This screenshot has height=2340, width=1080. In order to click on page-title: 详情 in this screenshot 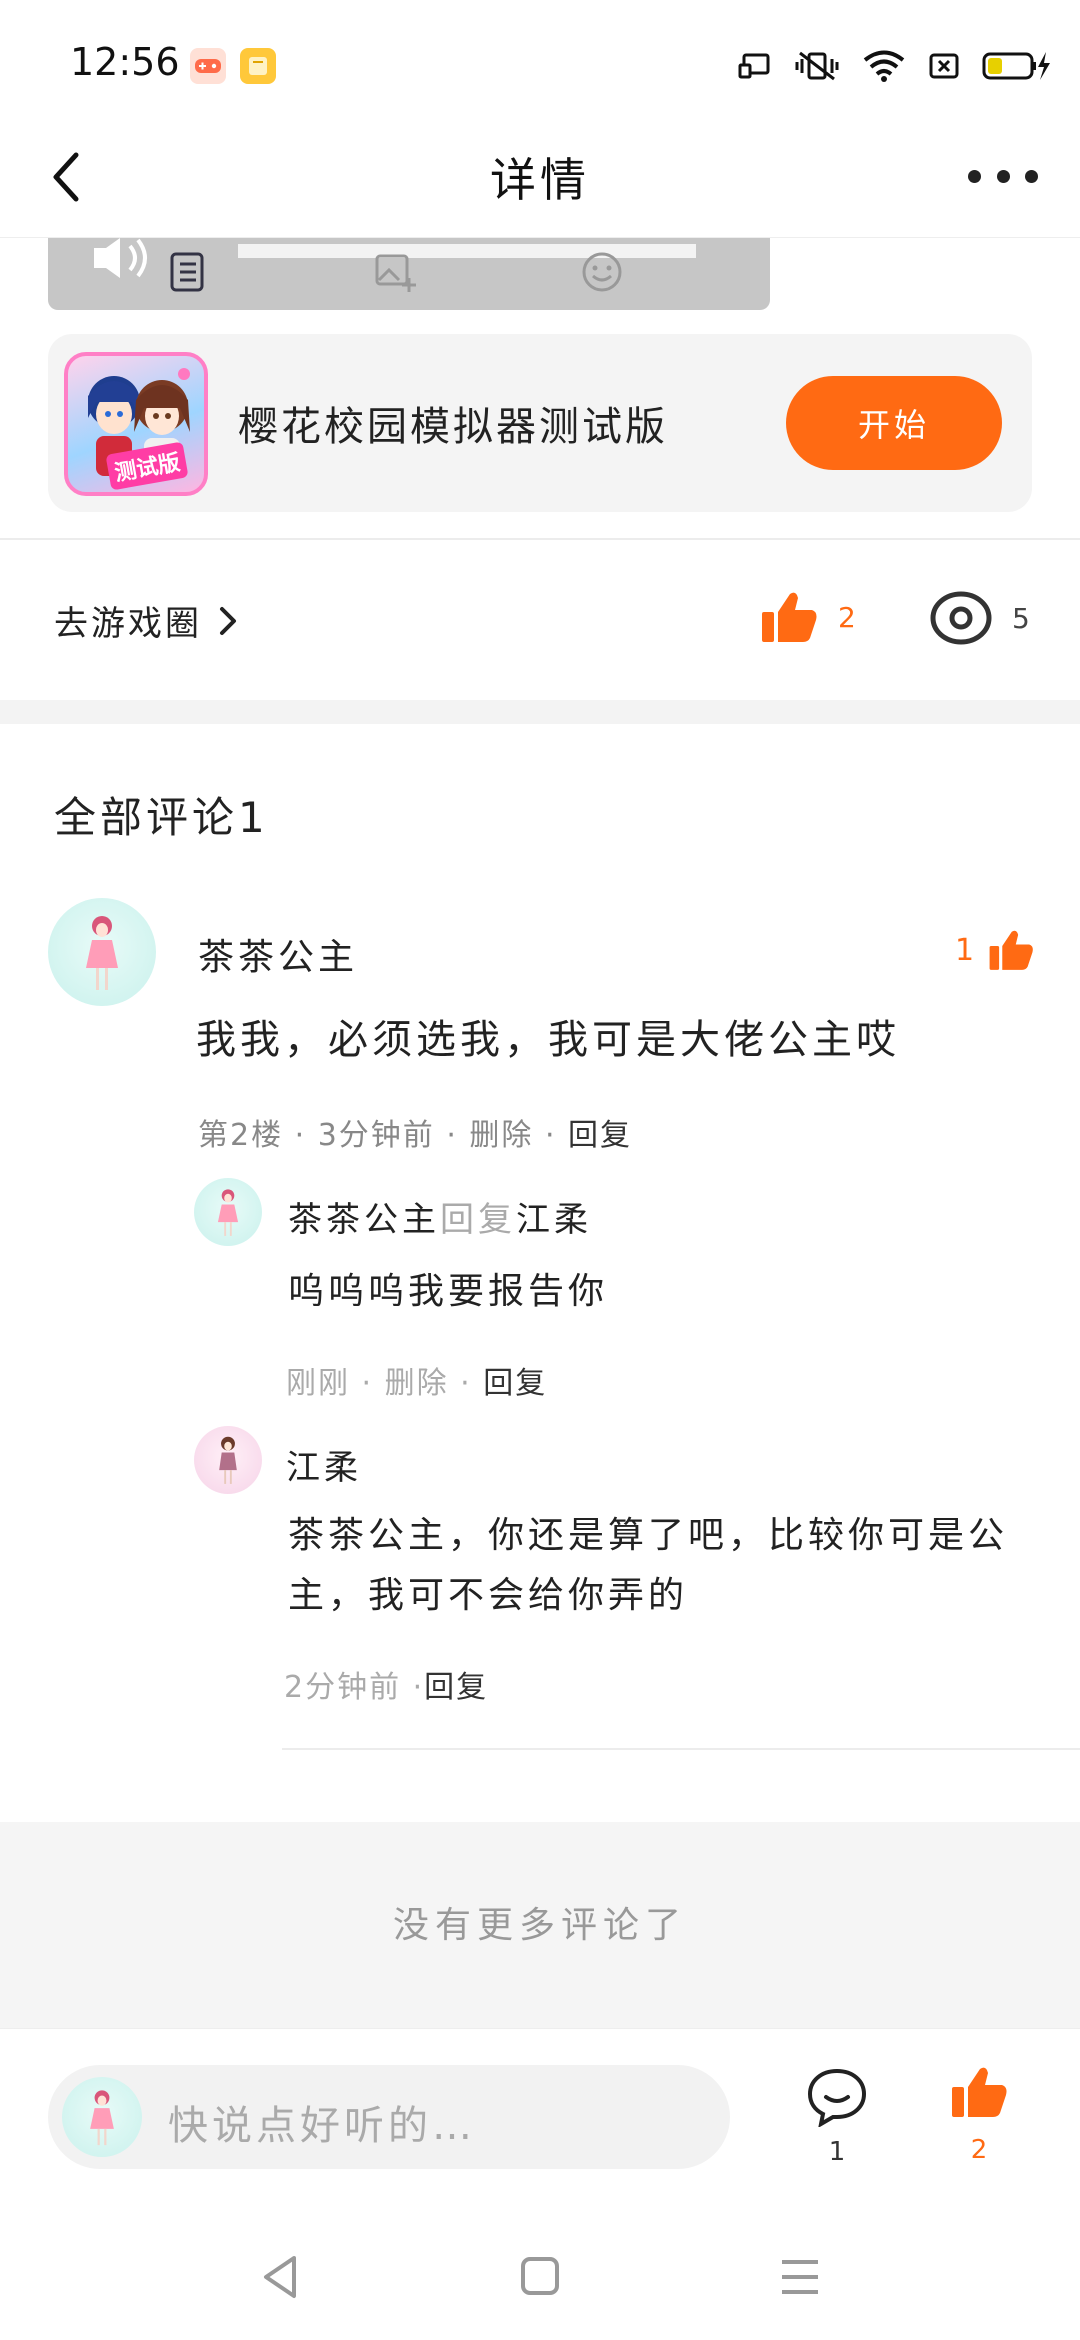, I will do `click(540, 180)`.